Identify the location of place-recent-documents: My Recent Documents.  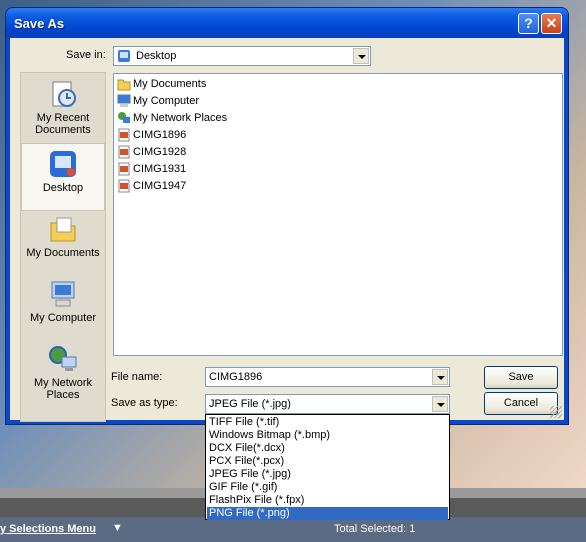
(63, 107).